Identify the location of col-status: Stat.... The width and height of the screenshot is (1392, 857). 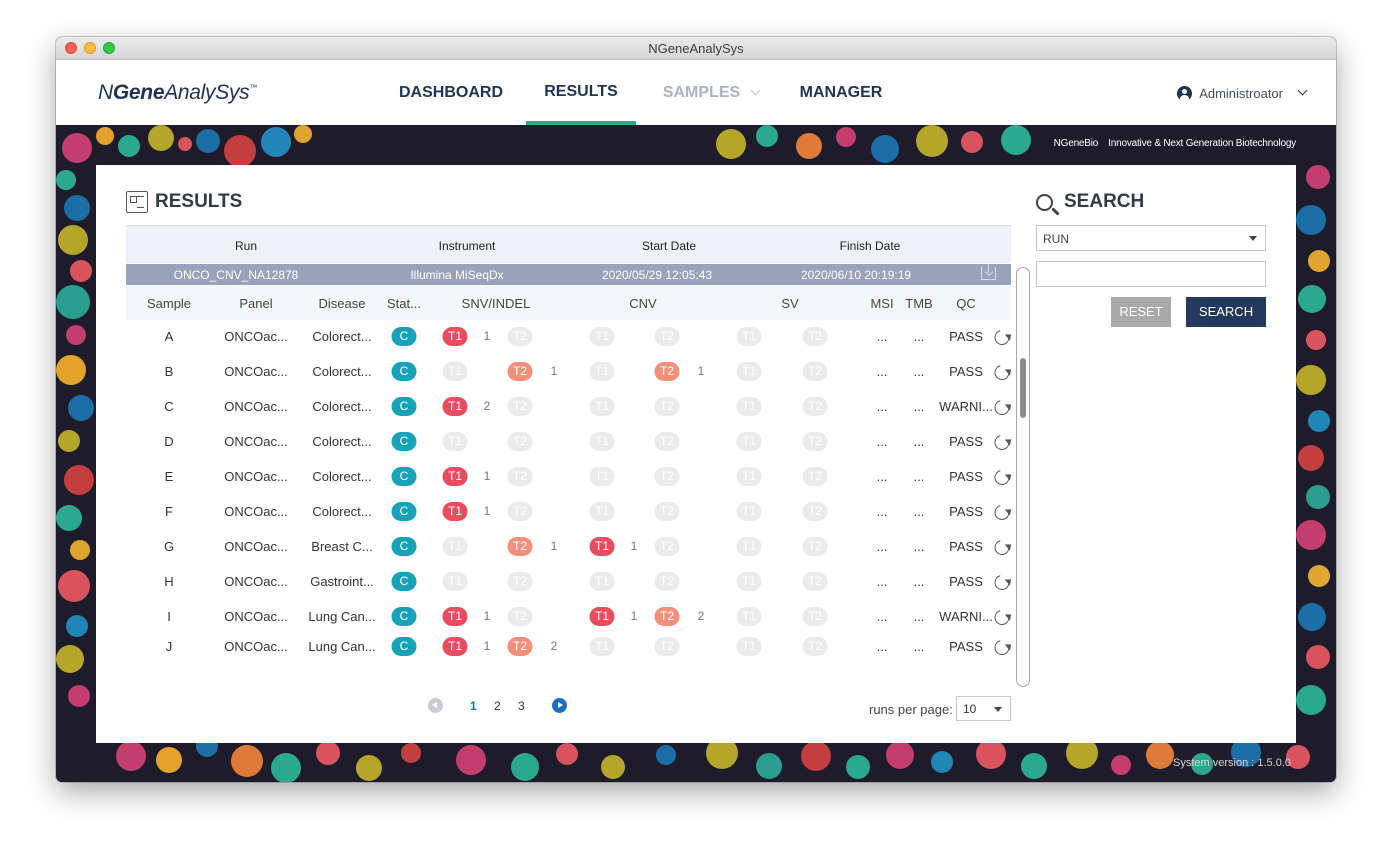
(404, 303).